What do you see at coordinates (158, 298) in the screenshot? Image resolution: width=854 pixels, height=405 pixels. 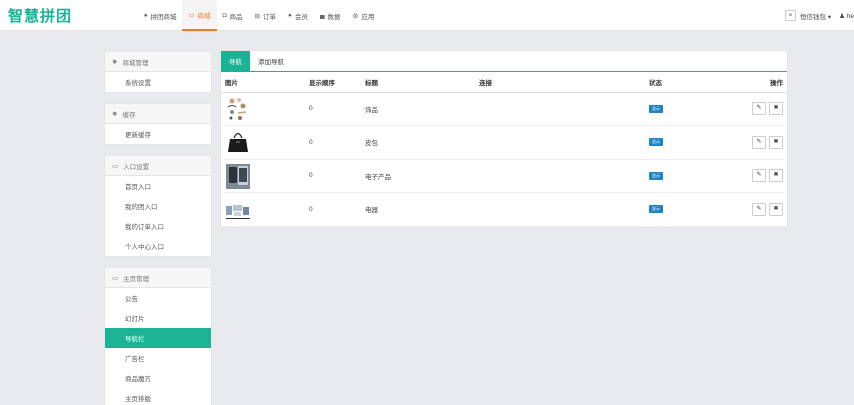 I see `sidebar-item: 公告` at bounding box center [158, 298].